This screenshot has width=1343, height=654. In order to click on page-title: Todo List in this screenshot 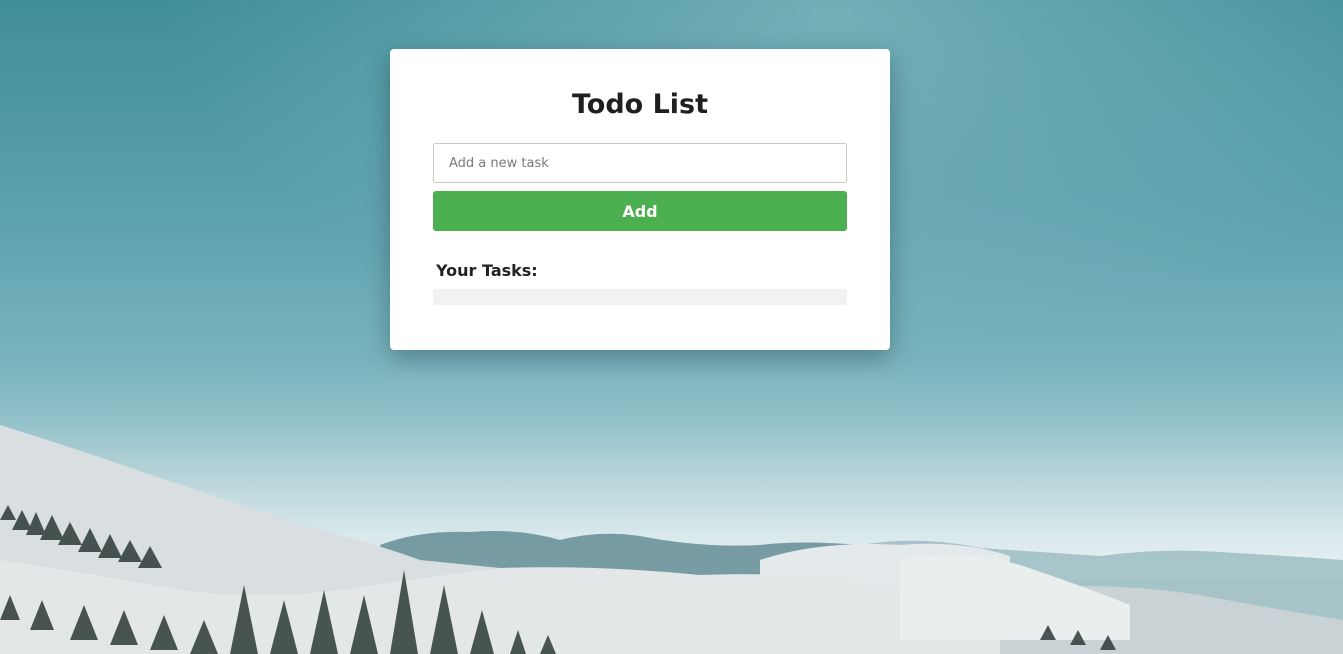, I will do `click(640, 104)`.